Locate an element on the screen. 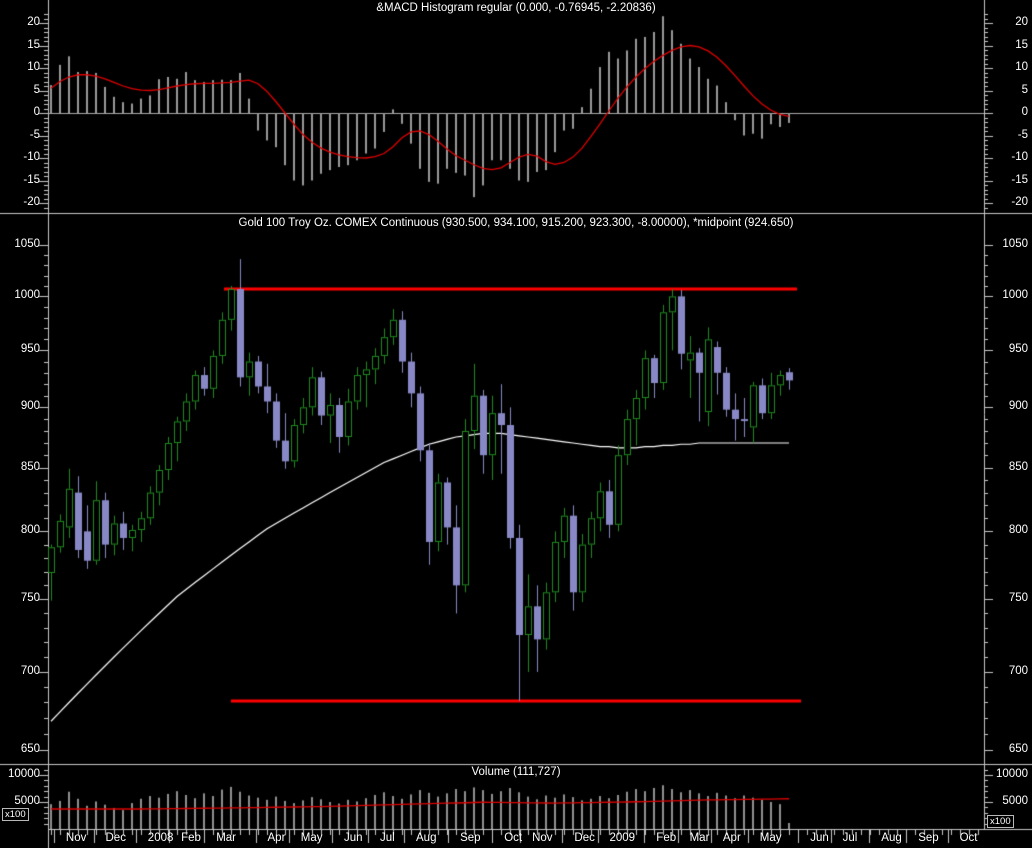 The image size is (1032, 848). x-axis-month-label: 2009 is located at coordinates (622, 838).